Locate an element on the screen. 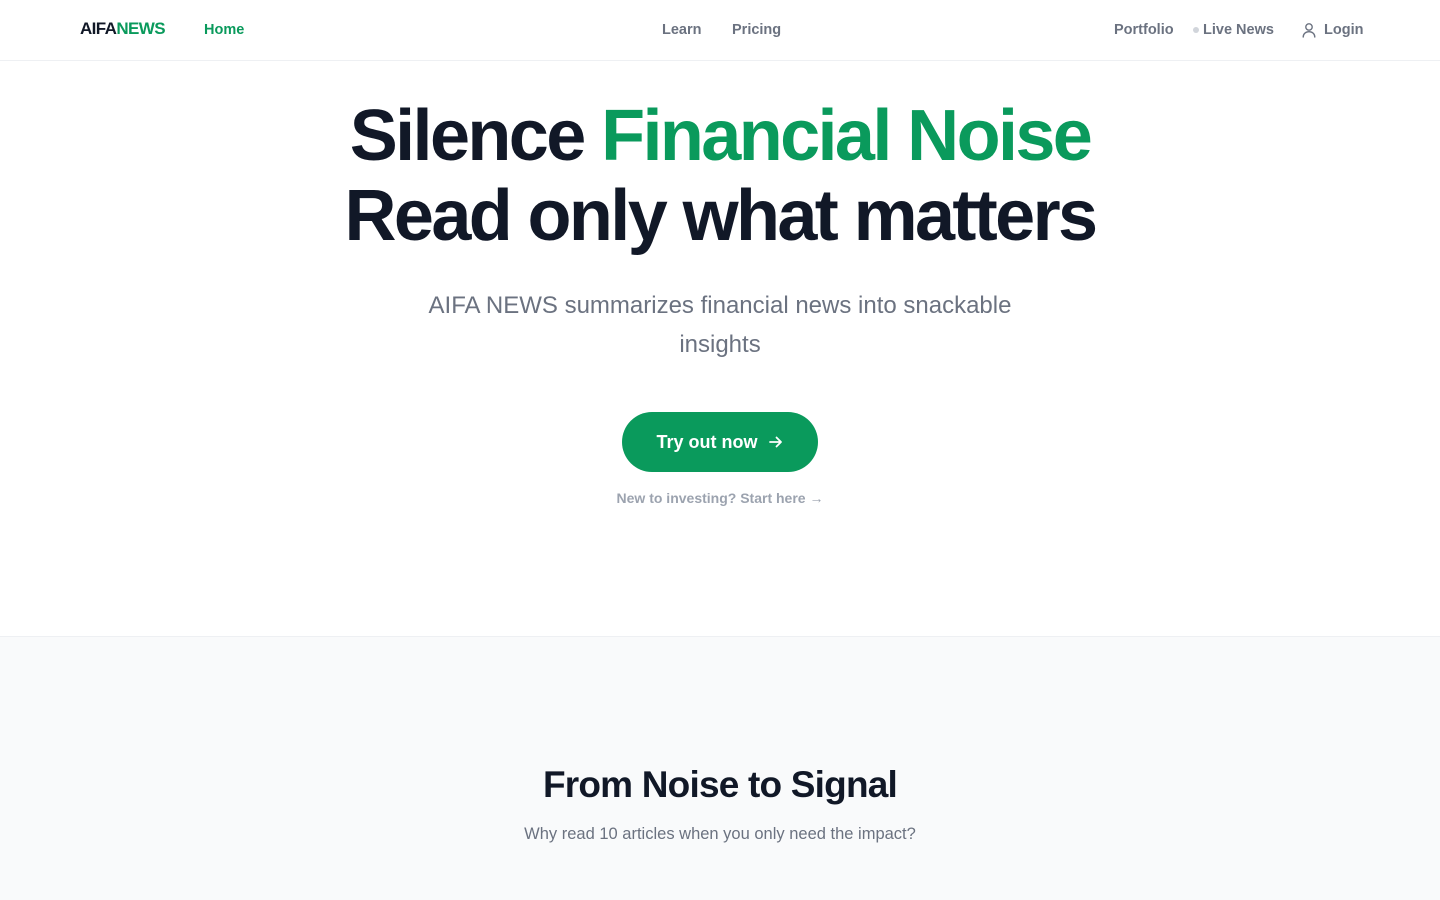 The image size is (1440, 900). start-here-link: New to investing? Start here → is located at coordinates (720, 498).